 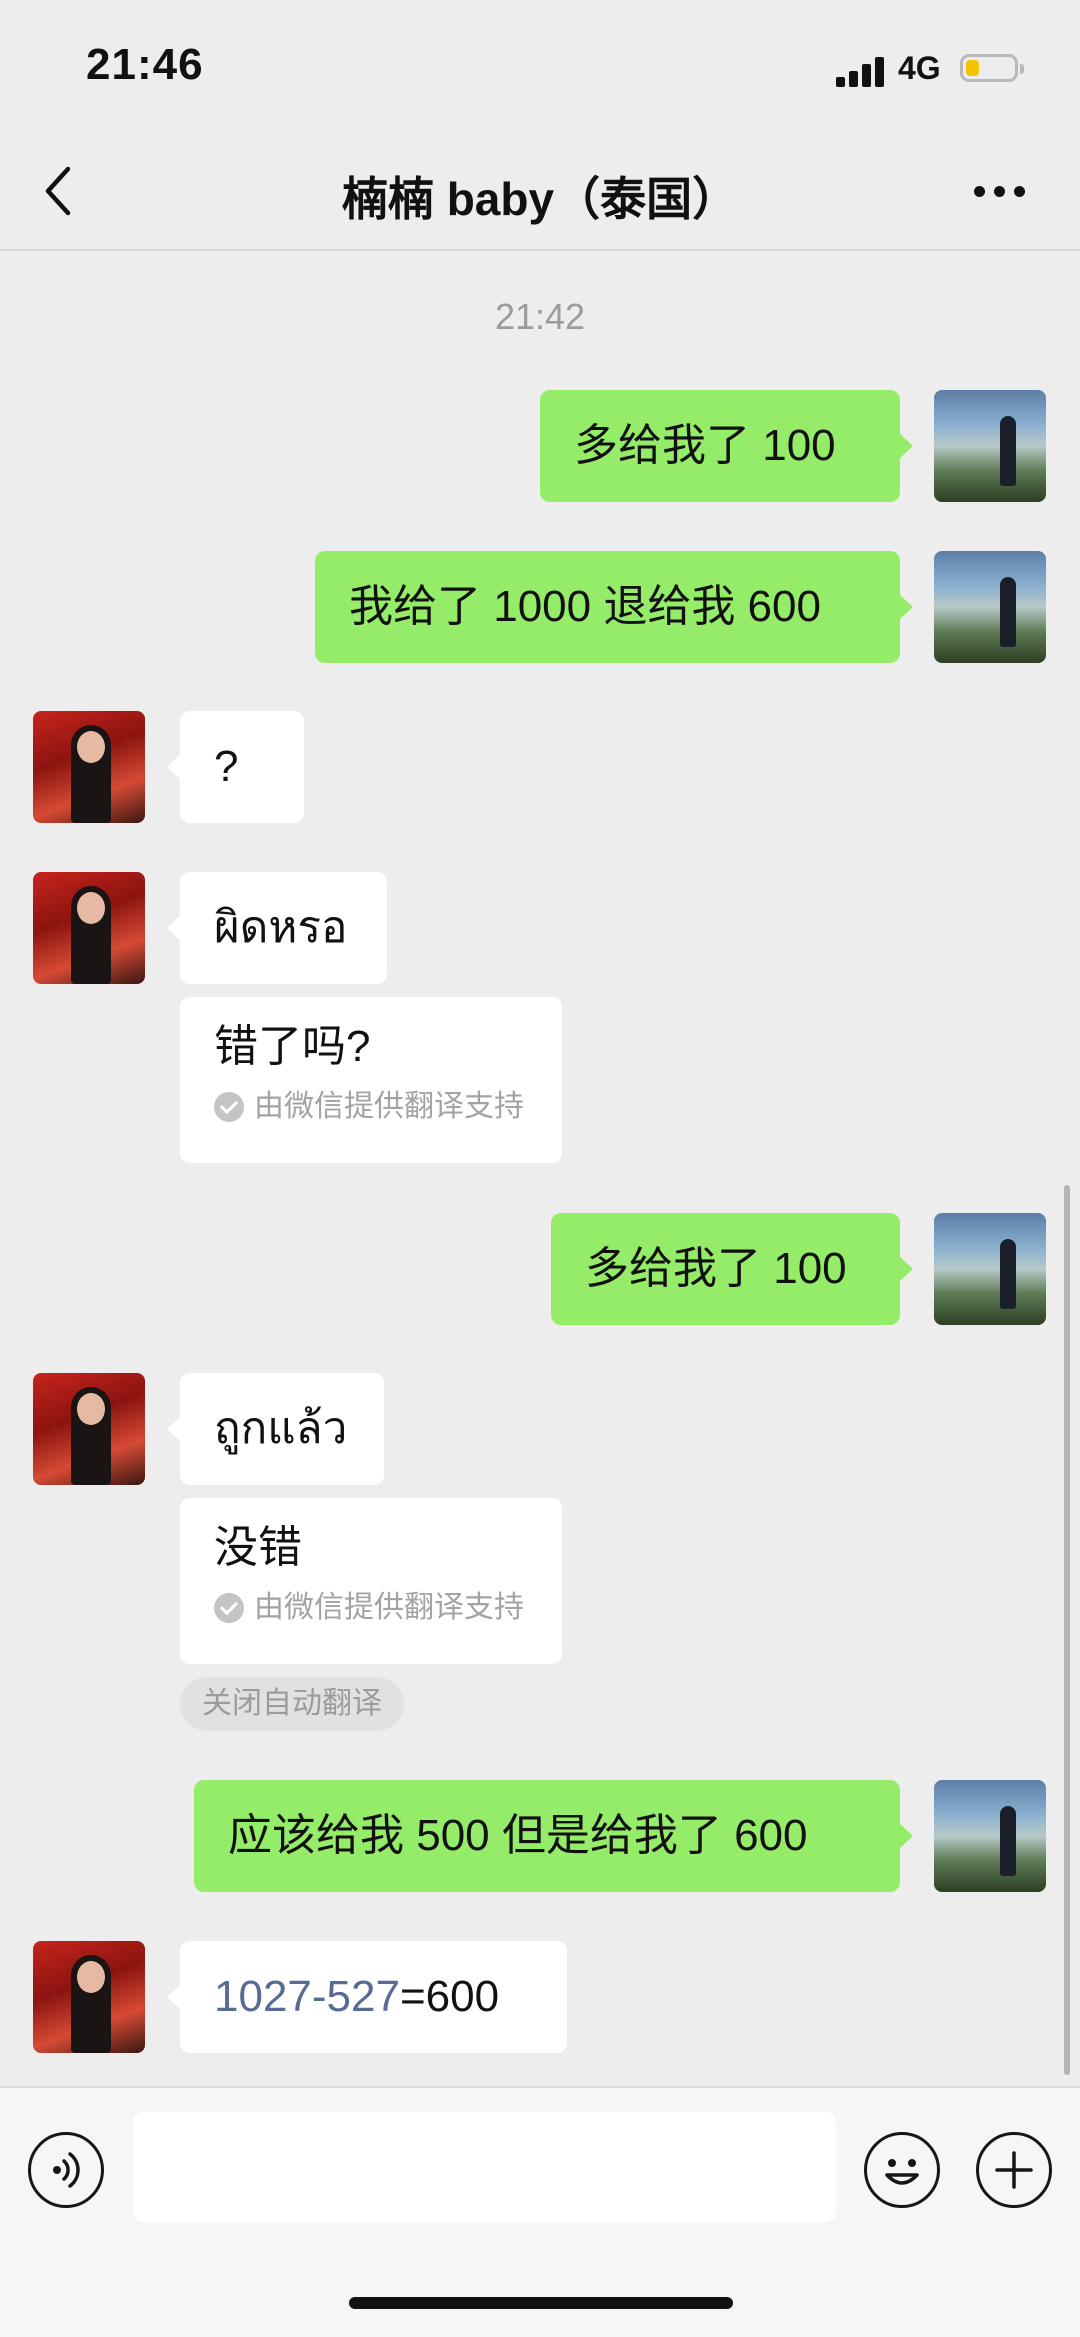 What do you see at coordinates (277, 928) in the screenshot?
I see `message-bubble-received: ผิดหรอ` at bounding box center [277, 928].